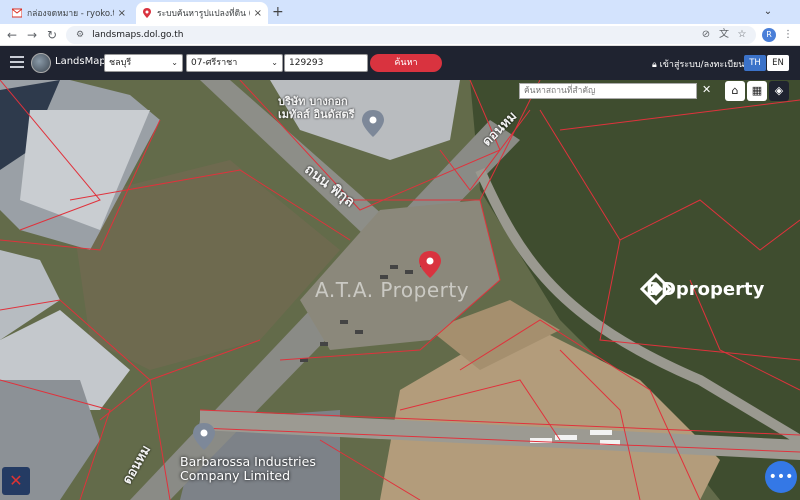  What do you see at coordinates (143, 63) in the screenshot?
I see `province-select: ชลบุรี ⌄` at bounding box center [143, 63].